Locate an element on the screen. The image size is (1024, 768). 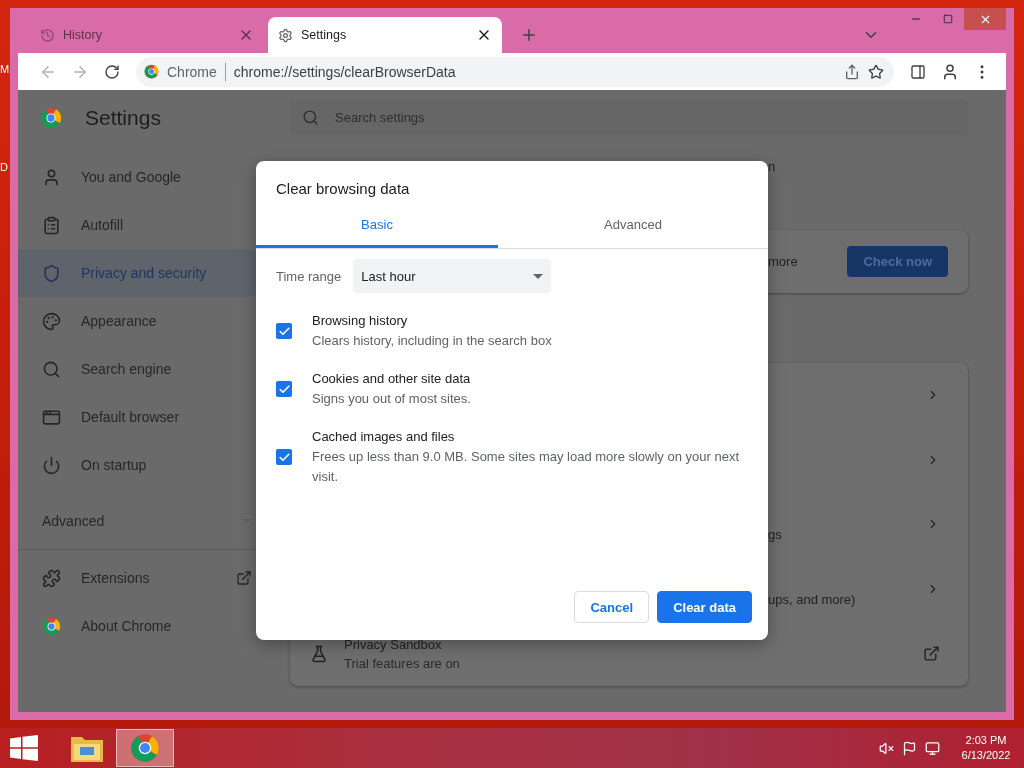
card-text: more is located at coordinates (783, 261).